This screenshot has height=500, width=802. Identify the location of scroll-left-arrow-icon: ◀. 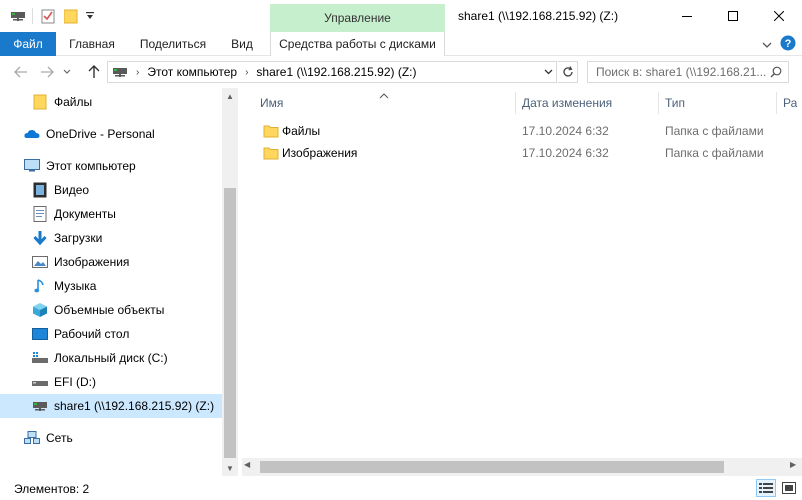
(247, 464).